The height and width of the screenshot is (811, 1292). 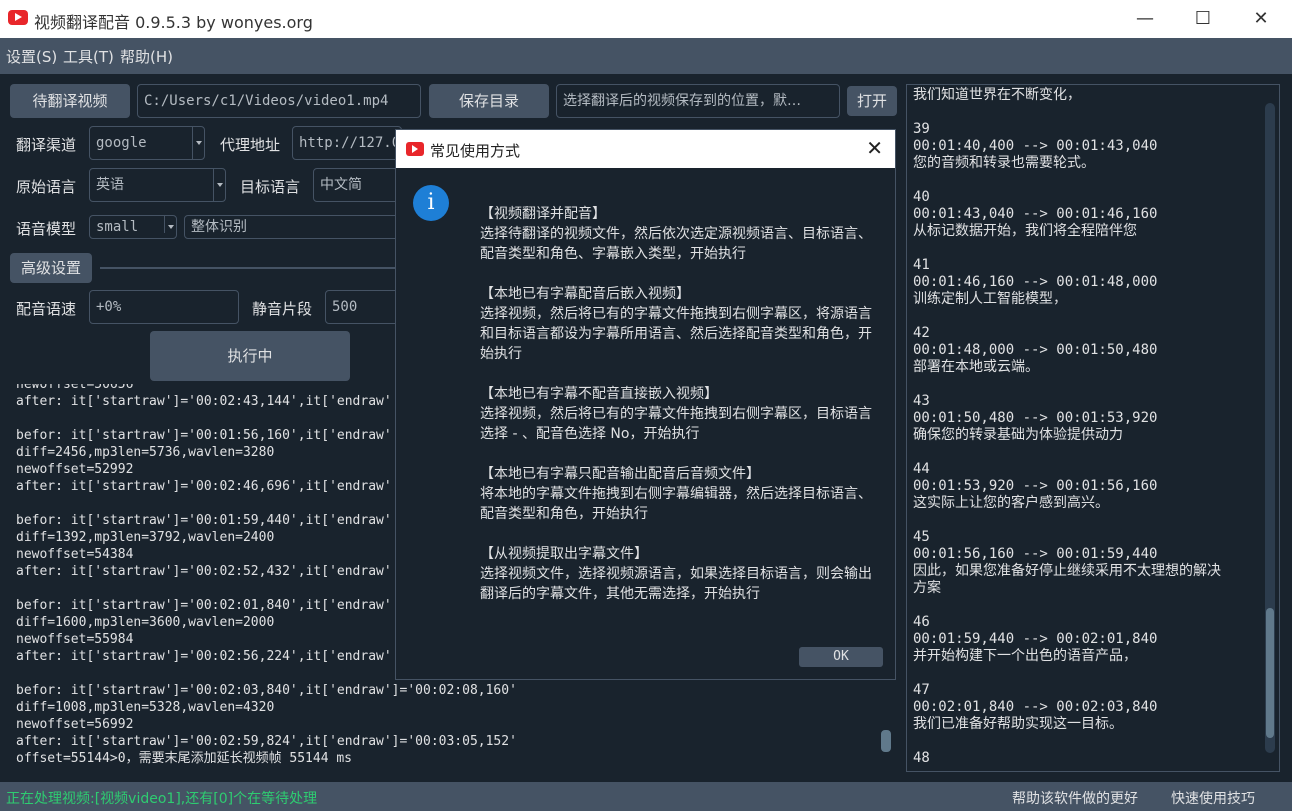 What do you see at coordinates (990, 299) in the screenshot?
I see `subtitle-line: 训练定制人工智能模型，` at bounding box center [990, 299].